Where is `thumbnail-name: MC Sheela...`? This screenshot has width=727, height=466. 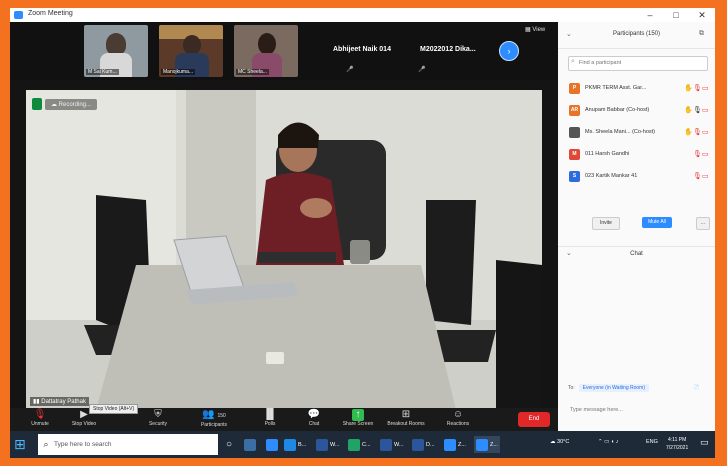
thumbnail-name: MC Sheela... is located at coordinates (252, 72).